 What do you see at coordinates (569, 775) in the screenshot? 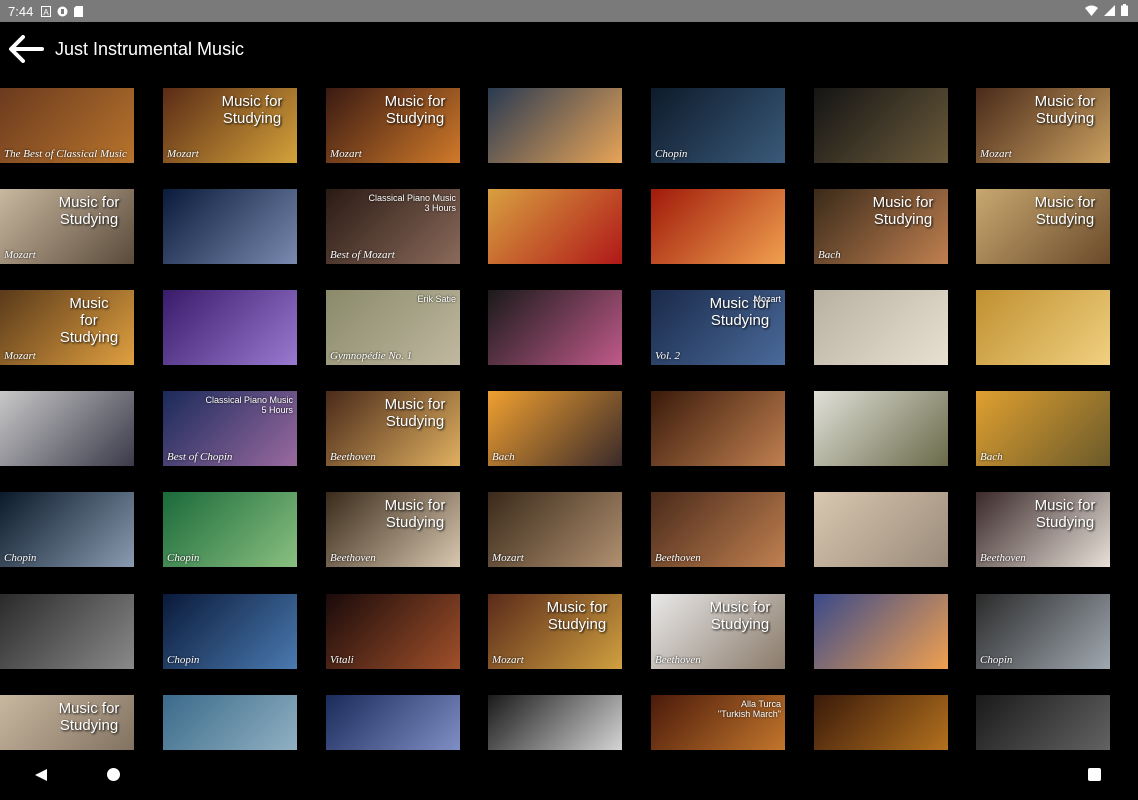
I see `navigation-bar` at bounding box center [569, 775].